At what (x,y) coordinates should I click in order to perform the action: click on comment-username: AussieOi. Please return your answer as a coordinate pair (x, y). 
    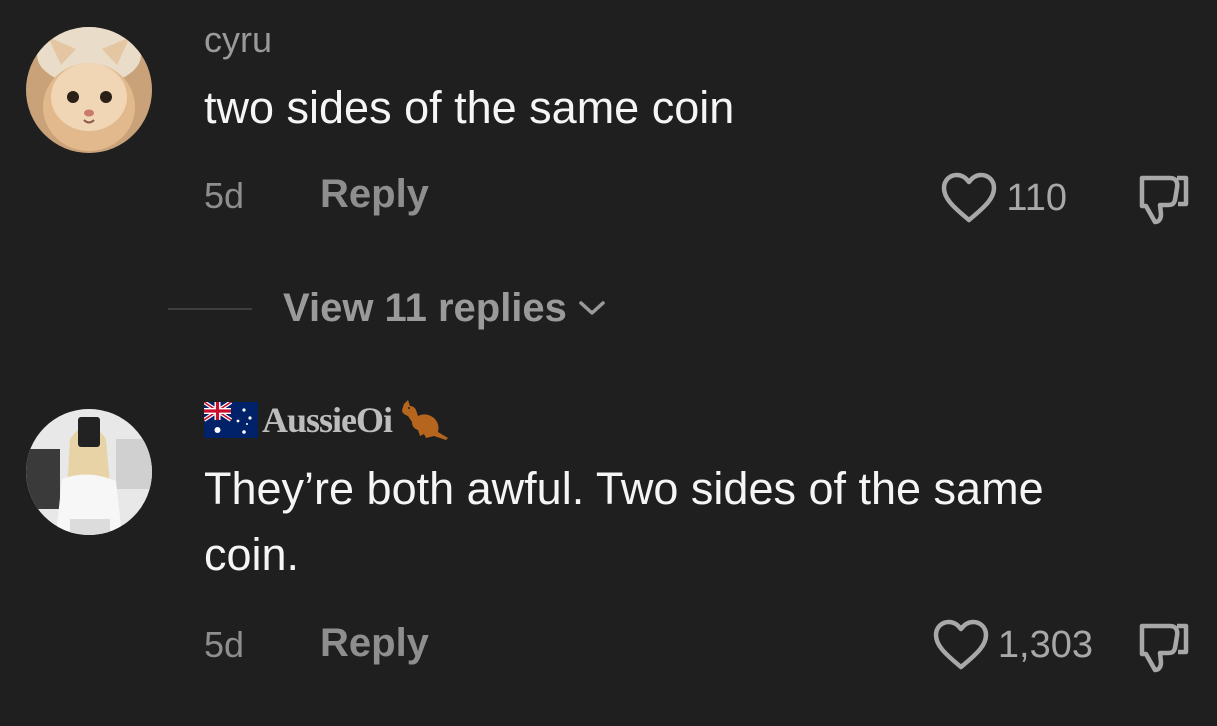
    Looking at the image, I should click on (327, 420).